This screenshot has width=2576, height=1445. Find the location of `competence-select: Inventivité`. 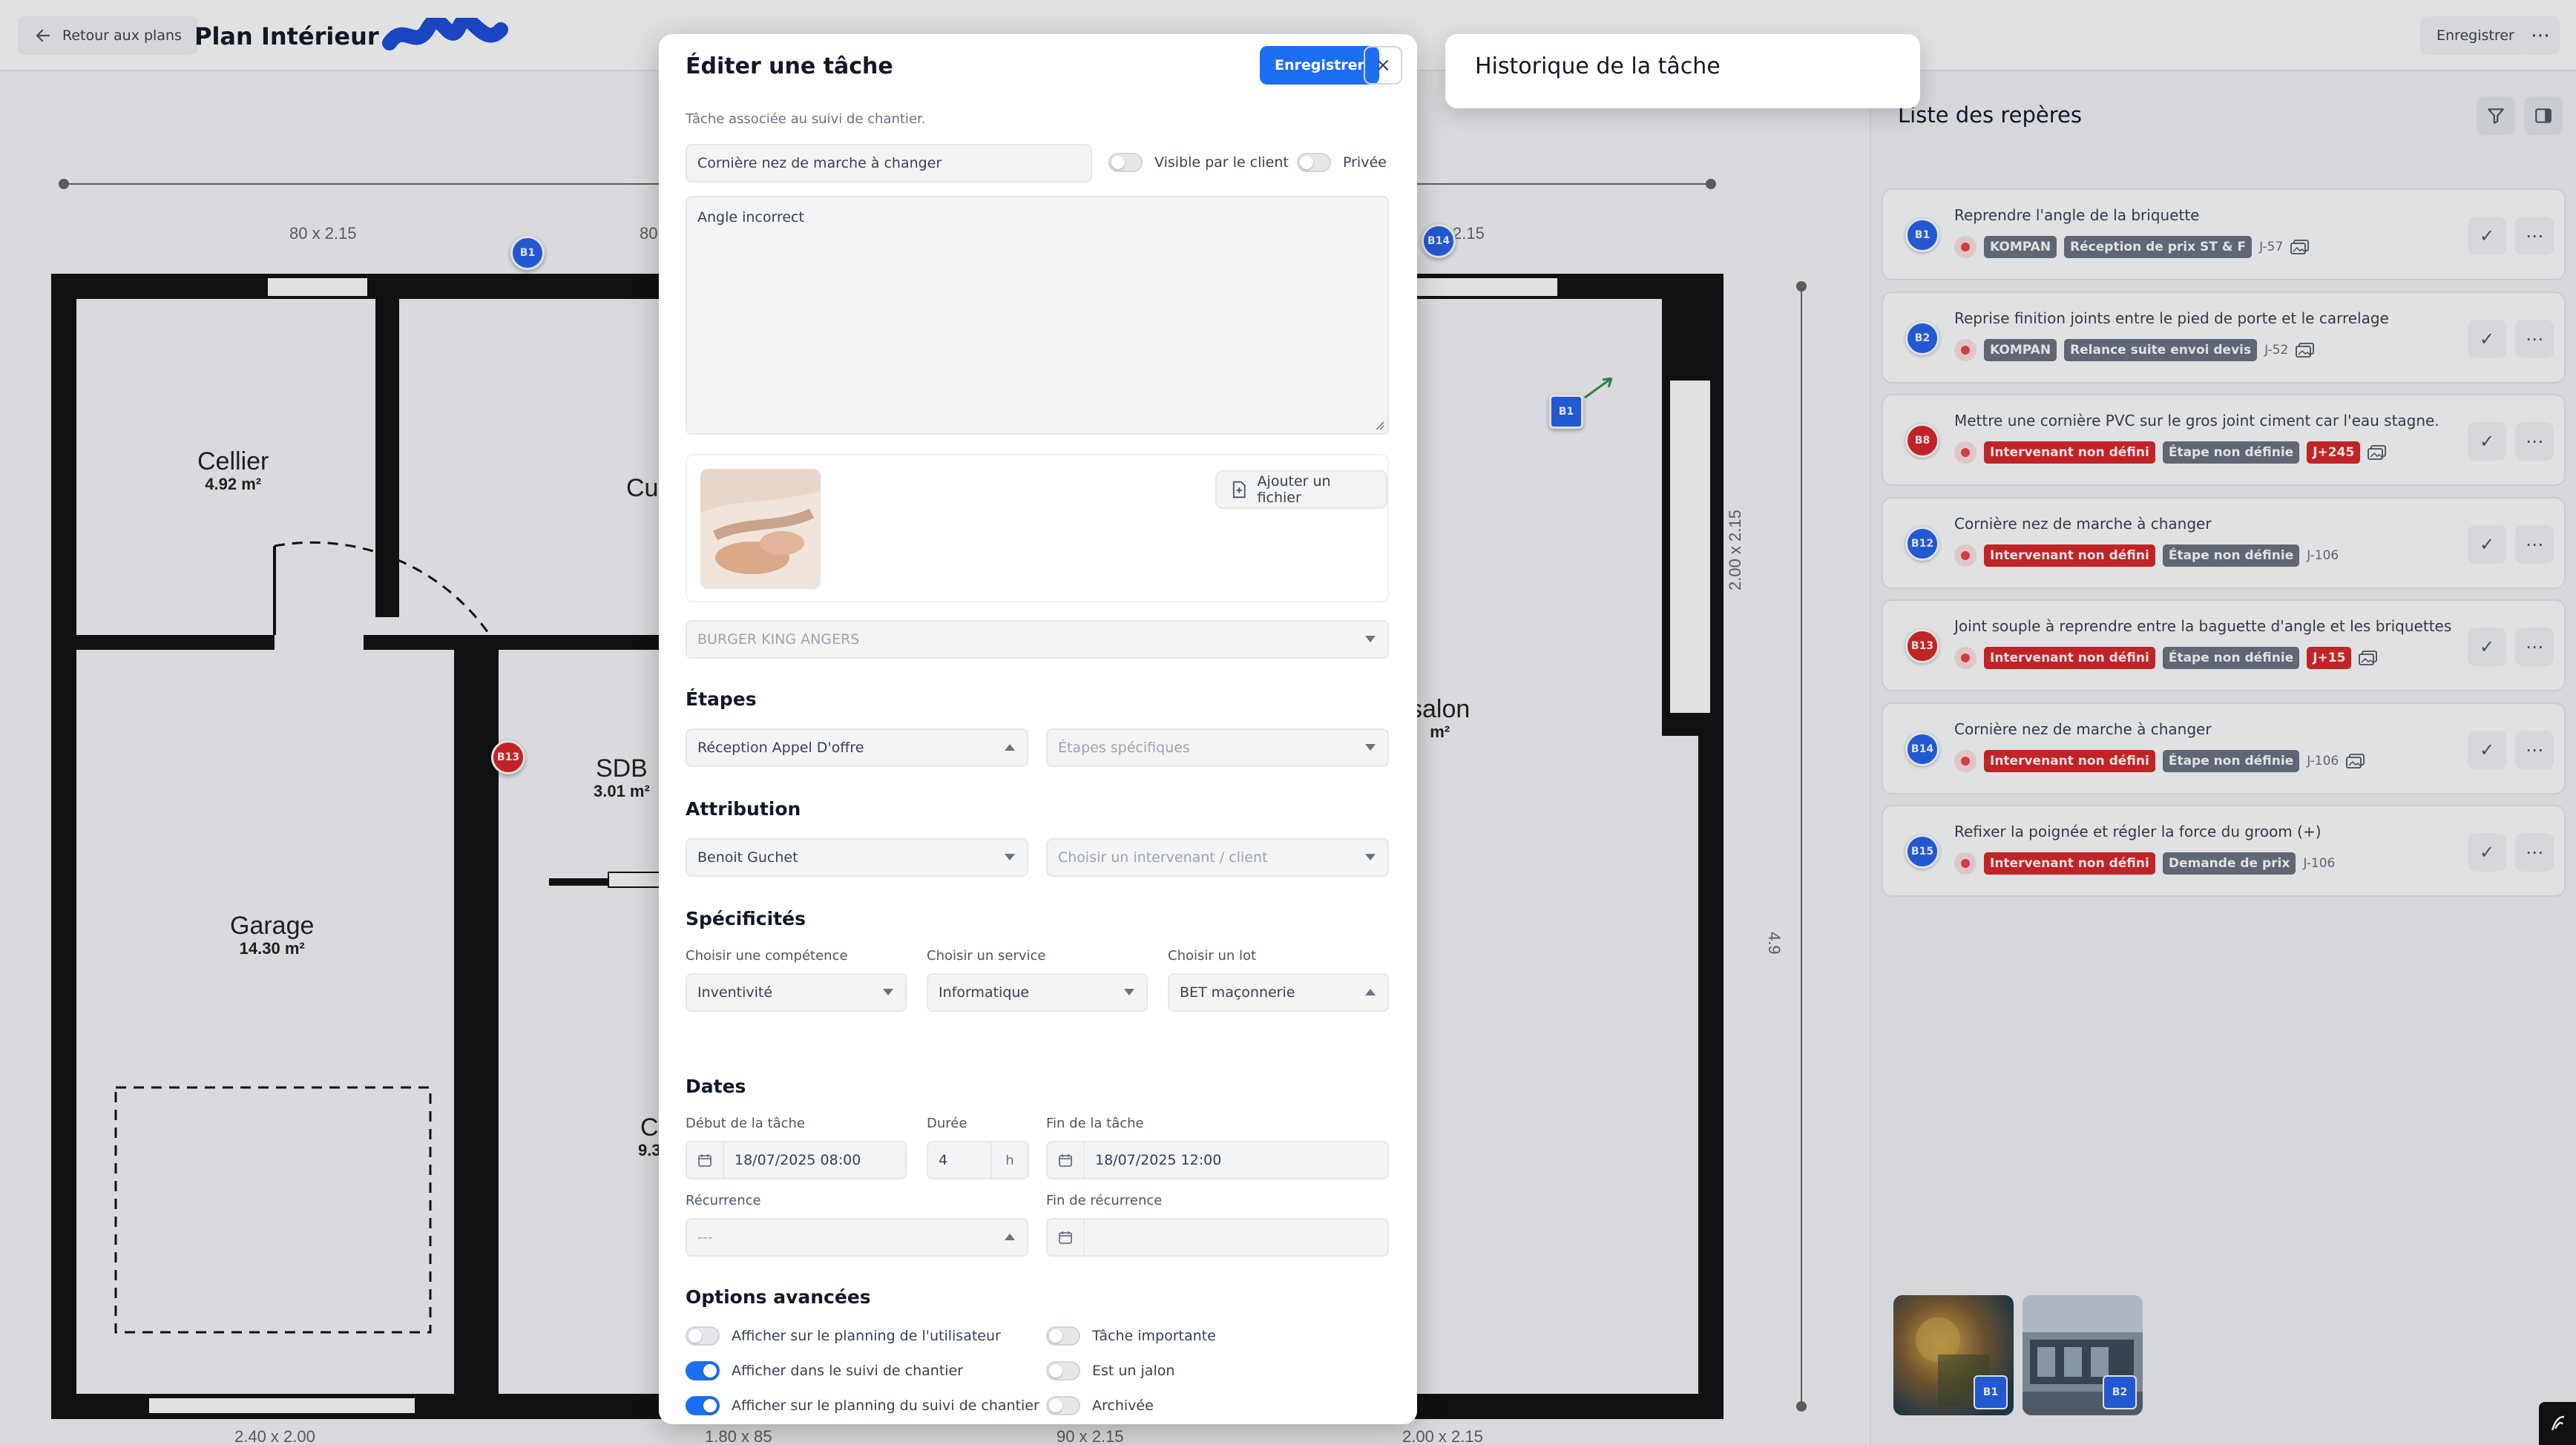

competence-select: Inventivité is located at coordinates (796, 992).